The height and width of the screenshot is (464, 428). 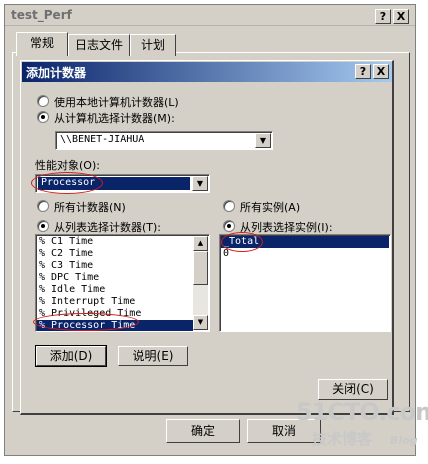 I want to click on ok-button: 确定, so click(x=203, y=431).